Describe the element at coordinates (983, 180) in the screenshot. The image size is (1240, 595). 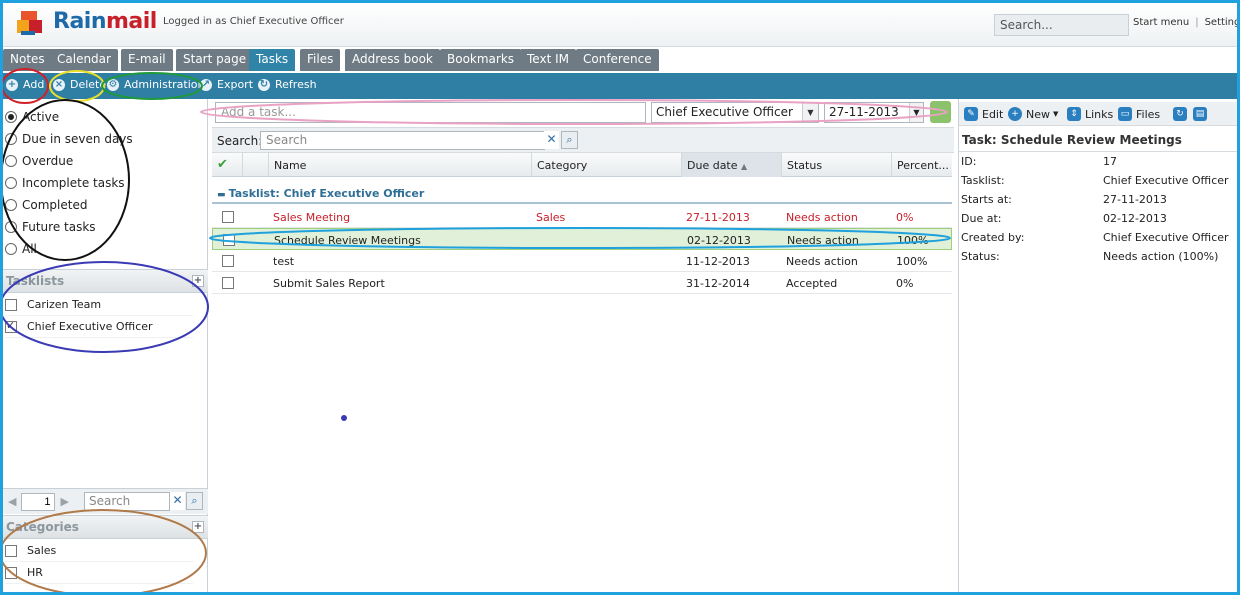
I see `field-label: Tasklist:` at that location.